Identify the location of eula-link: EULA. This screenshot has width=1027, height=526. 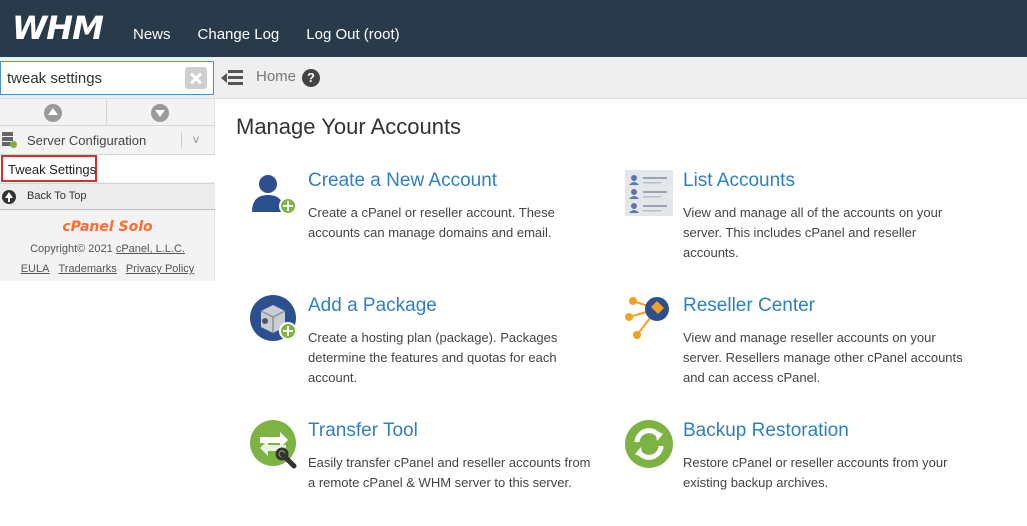
(35, 269).